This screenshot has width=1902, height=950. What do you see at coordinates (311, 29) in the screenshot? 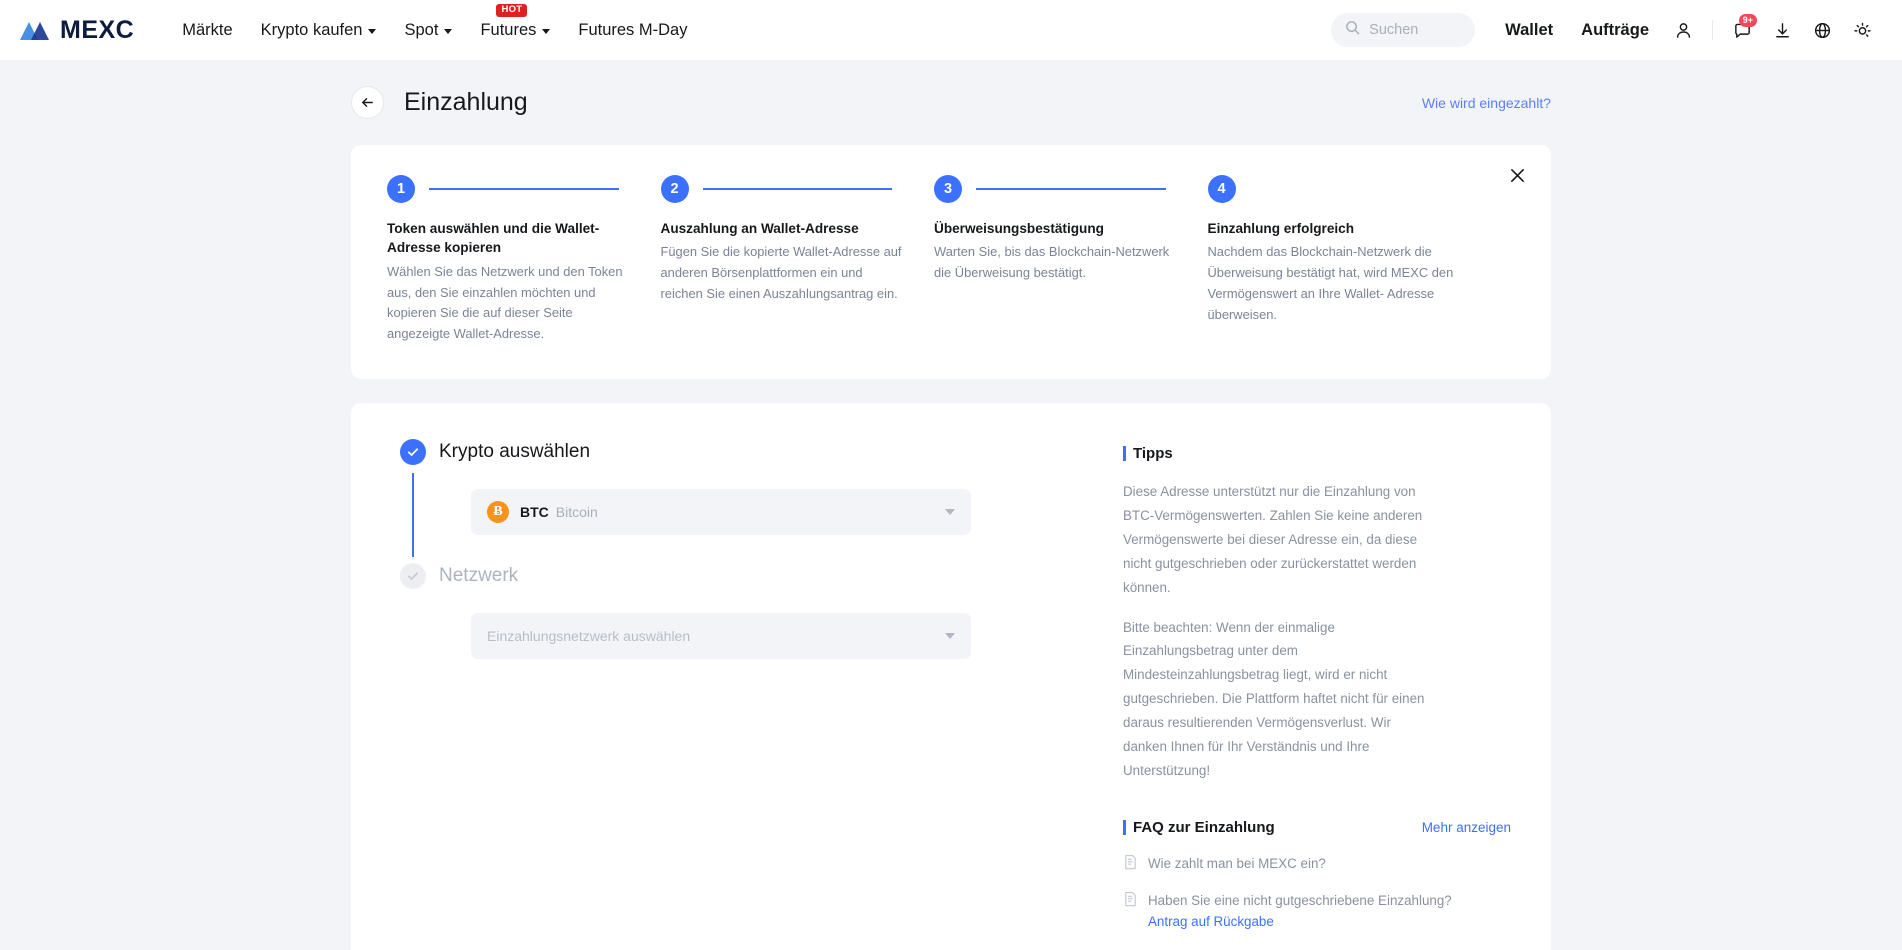
I see `nav-label: Krypto kaufen` at bounding box center [311, 29].